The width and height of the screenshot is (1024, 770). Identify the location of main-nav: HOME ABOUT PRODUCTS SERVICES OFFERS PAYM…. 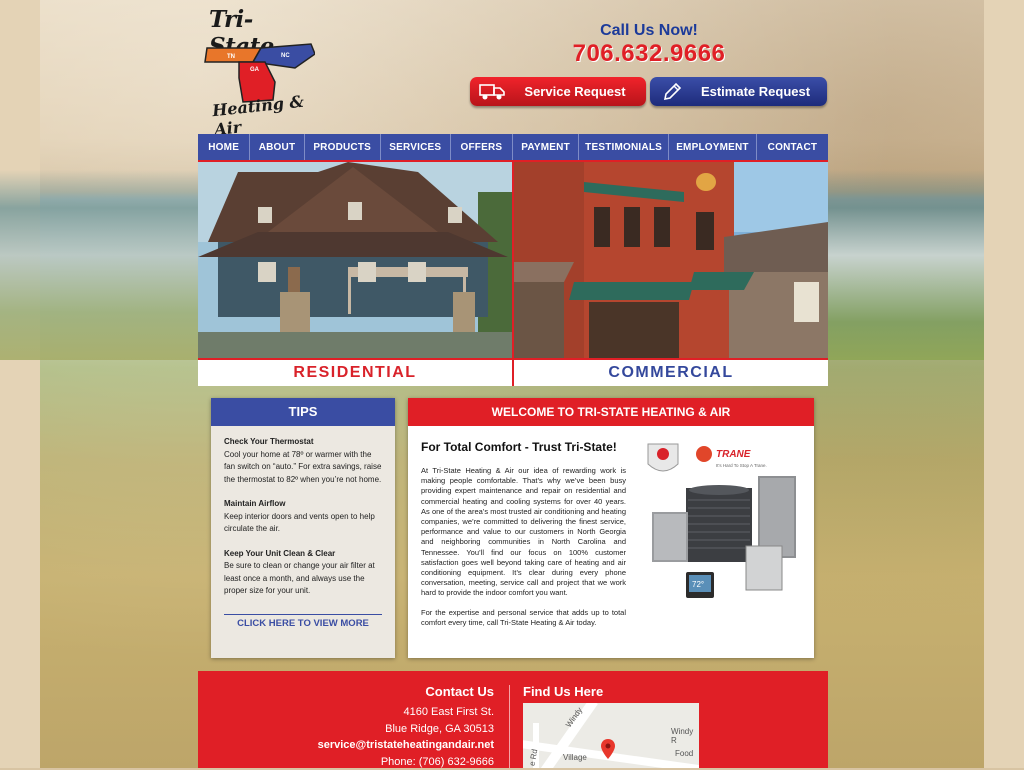
(513, 148).